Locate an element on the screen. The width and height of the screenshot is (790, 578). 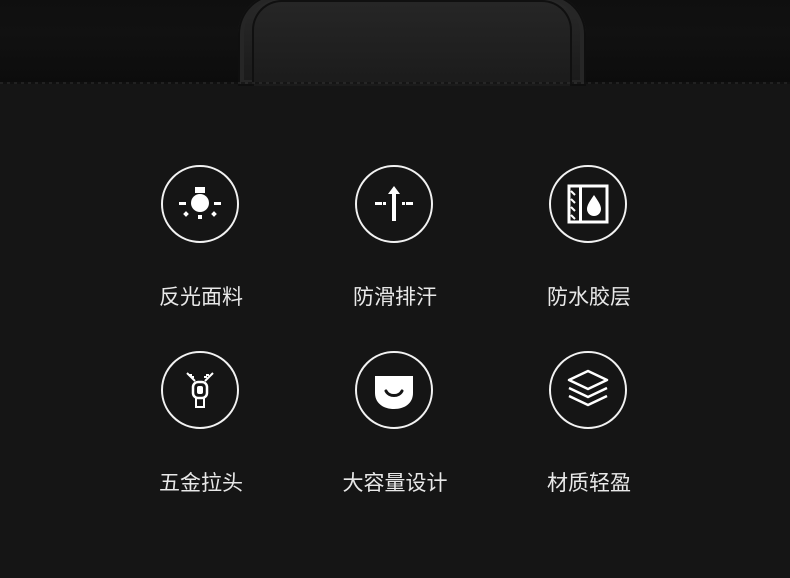
feature-label: 反光面料 is located at coordinates (201, 297).